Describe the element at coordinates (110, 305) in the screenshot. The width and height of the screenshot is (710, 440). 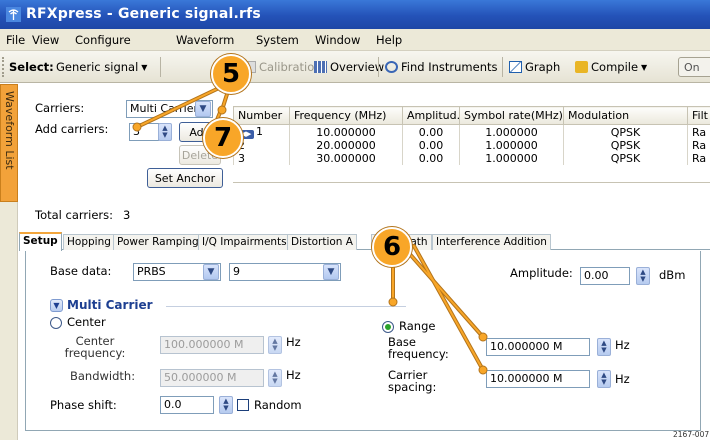
I see `multi-carrier-group-title: Multi Carrier` at that location.